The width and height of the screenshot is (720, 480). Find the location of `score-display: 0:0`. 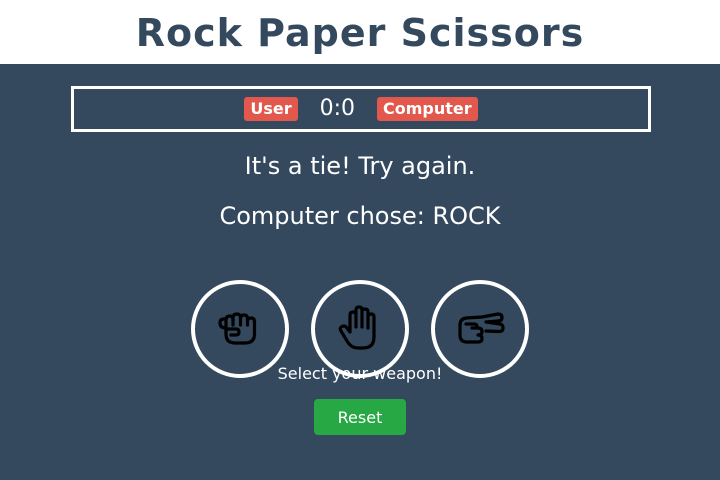

score-display: 0:0 is located at coordinates (337, 108).